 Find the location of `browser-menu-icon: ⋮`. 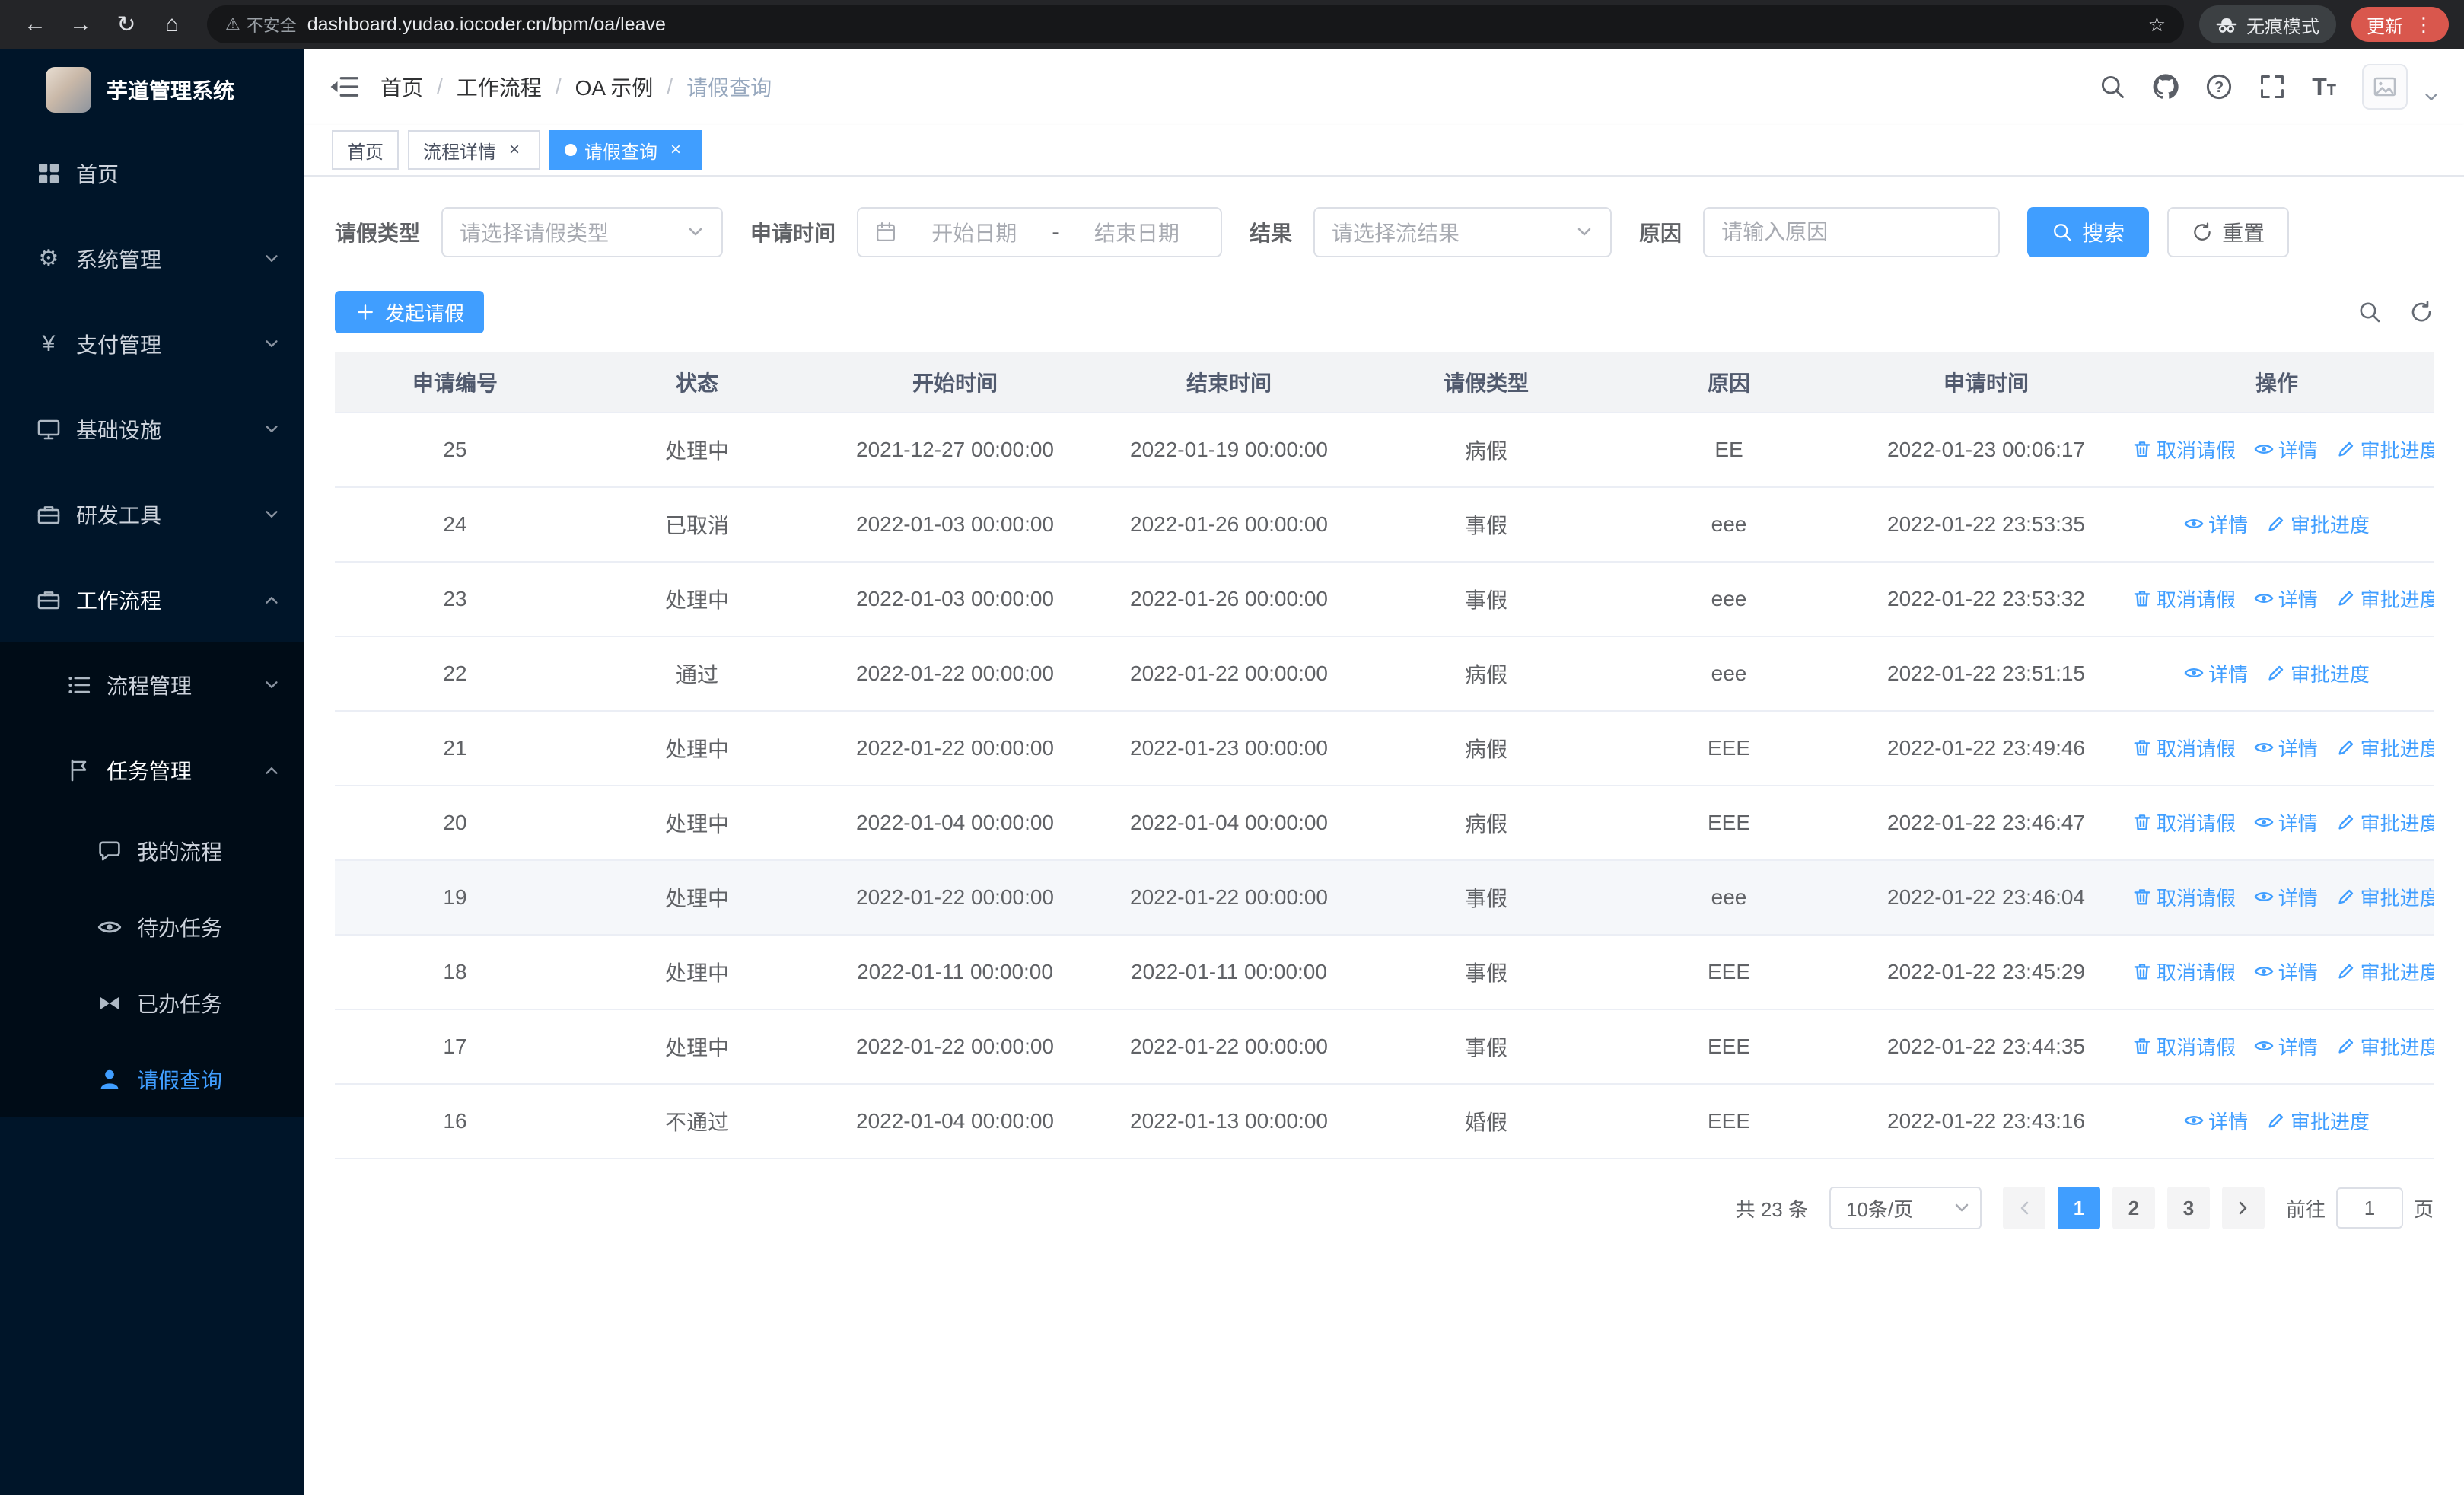

browser-menu-icon: ⋮ is located at coordinates (2424, 25).